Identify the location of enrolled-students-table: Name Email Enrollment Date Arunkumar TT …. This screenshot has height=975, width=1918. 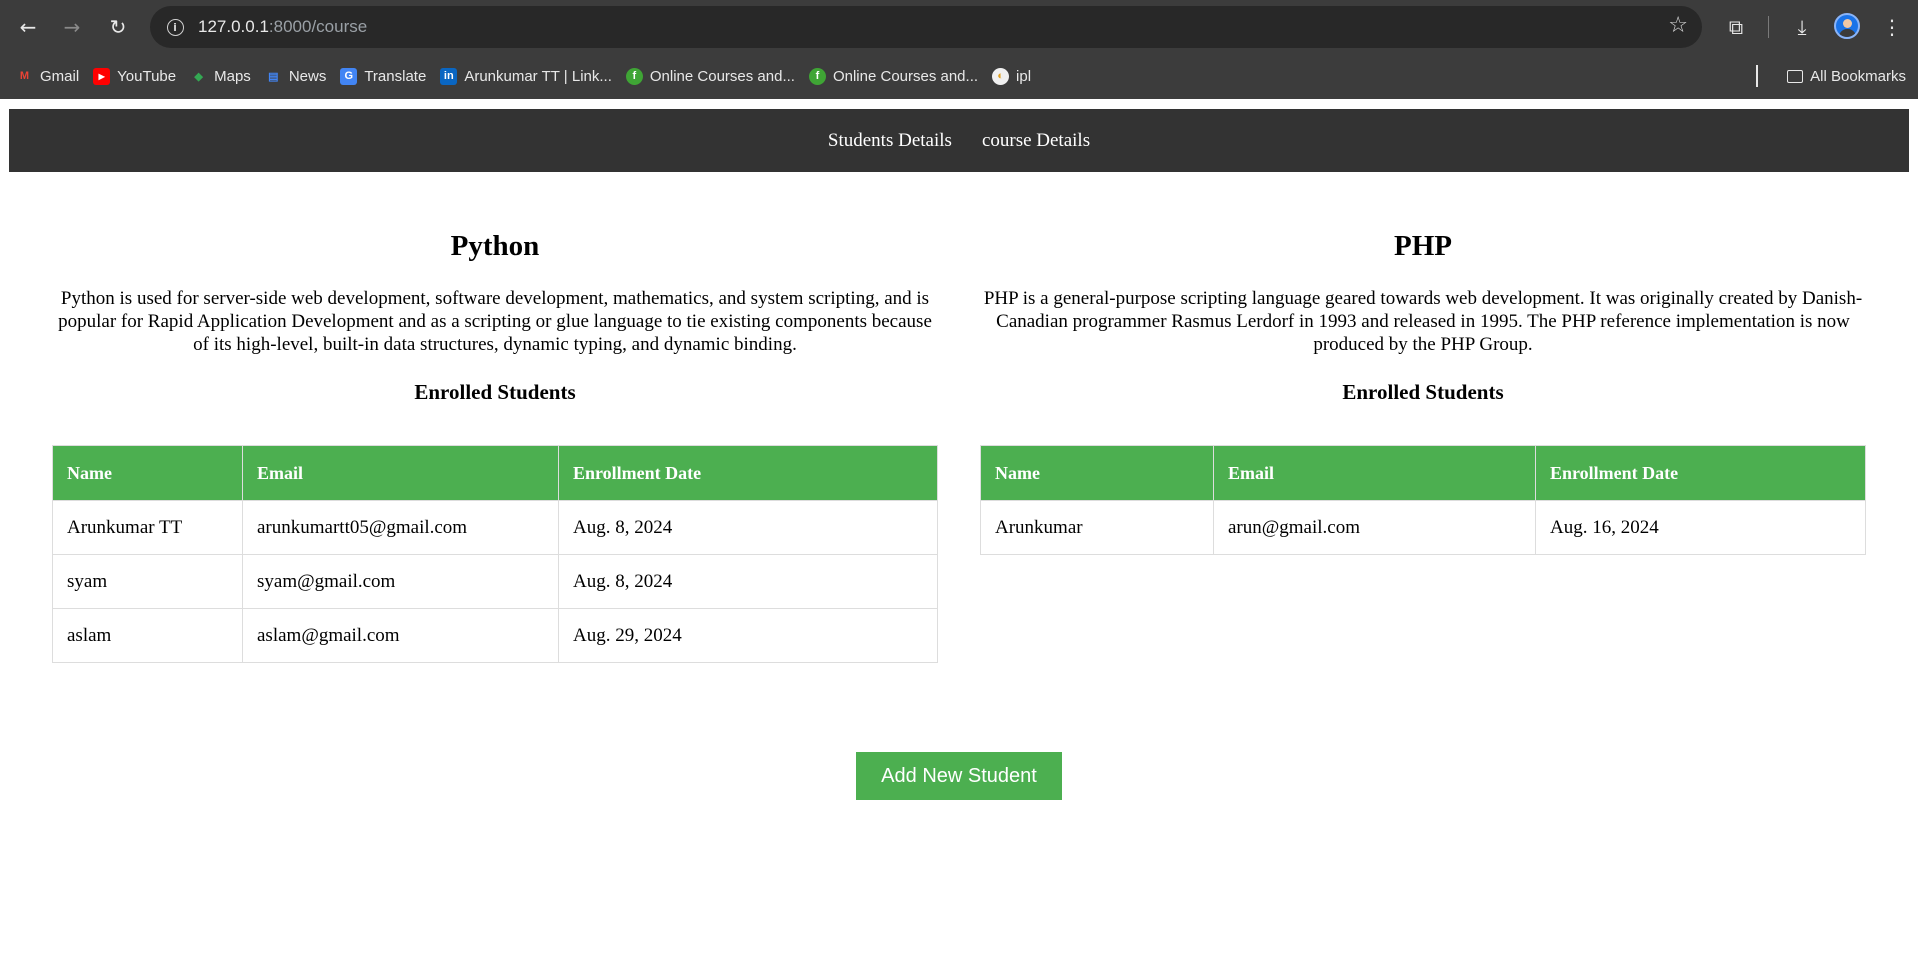
(495, 554).